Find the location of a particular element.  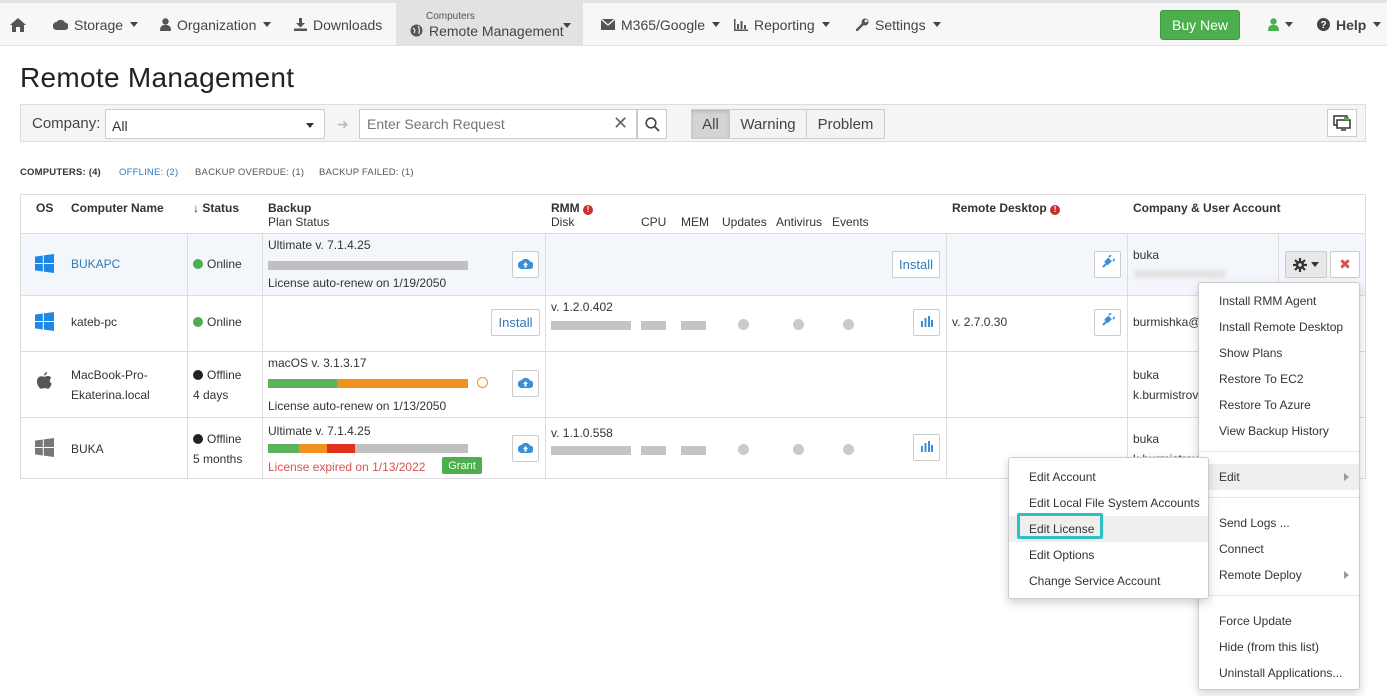

col-status: ↓ Status is located at coordinates (216, 208).